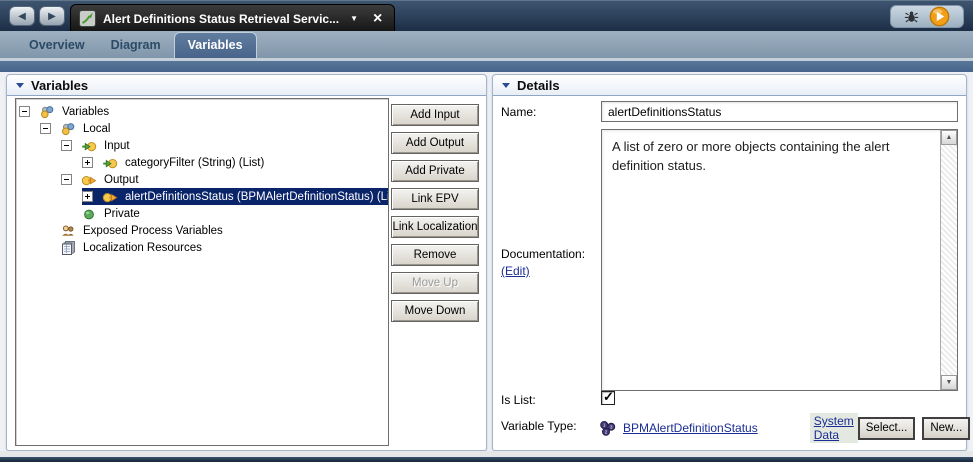 The image size is (973, 462). Describe the element at coordinates (435, 255) in the screenshot. I see `remove-button: Remove` at that location.